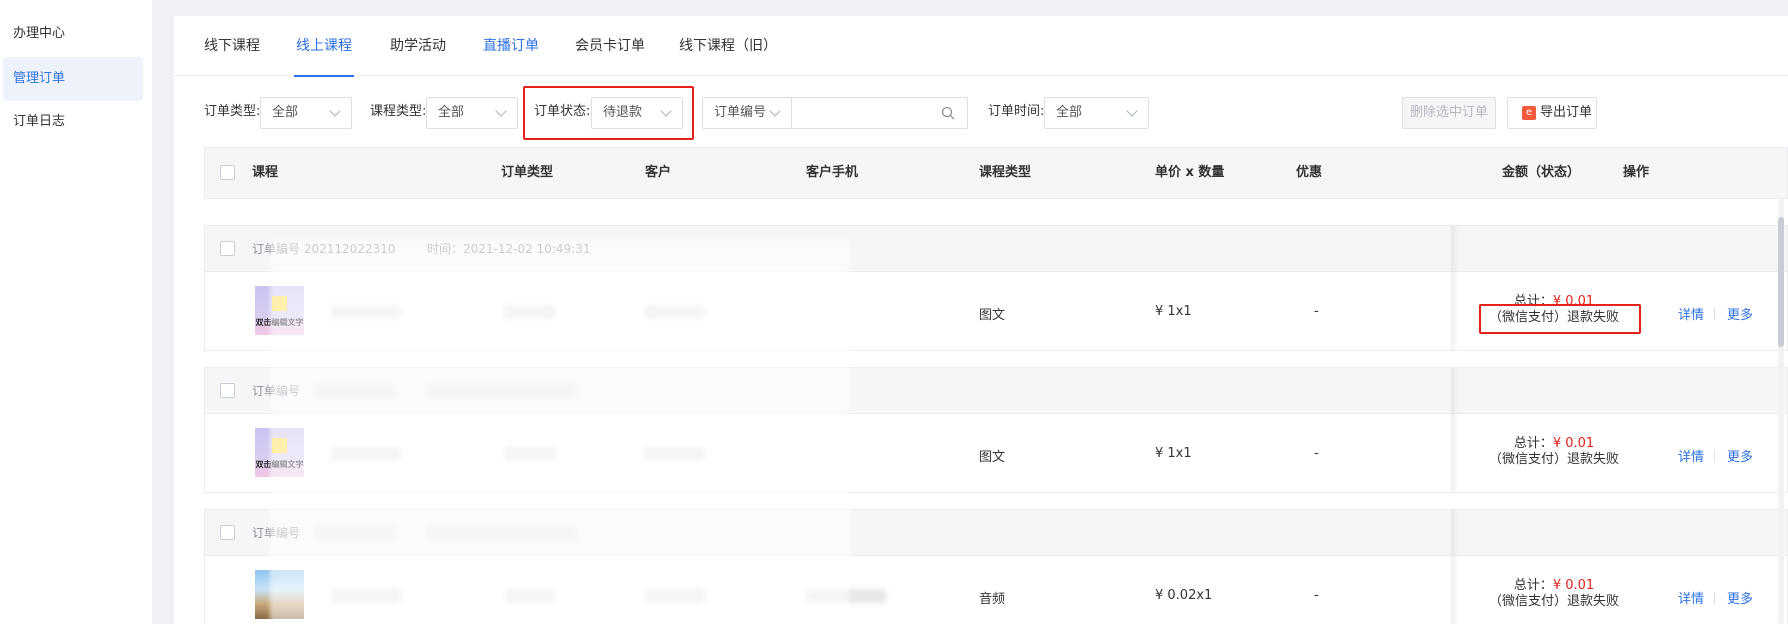 Image resolution: width=1788 pixels, height=624 pixels. What do you see at coordinates (747, 113) in the screenshot?
I see `order-no-field-select: 订单编号` at bounding box center [747, 113].